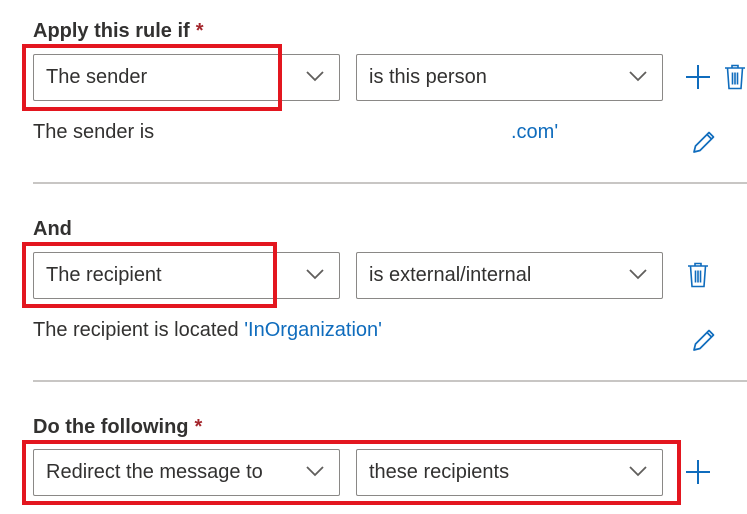 This screenshot has height=514, width=747. What do you see at coordinates (450, 275) in the screenshot?
I see `condition2-operator-value: is external/internal` at bounding box center [450, 275].